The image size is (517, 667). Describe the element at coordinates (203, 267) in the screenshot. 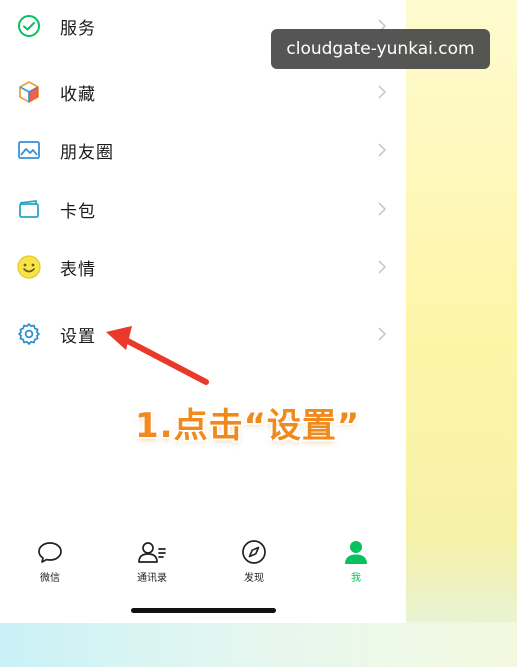

I see `menu-item-stickers: 表情` at that location.